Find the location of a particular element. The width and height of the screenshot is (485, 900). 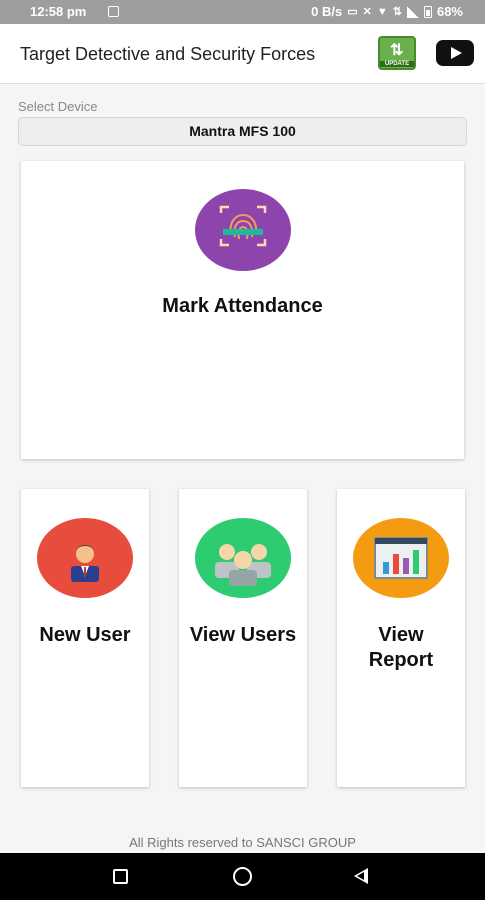

users-group-icon is located at coordinates (243, 558).